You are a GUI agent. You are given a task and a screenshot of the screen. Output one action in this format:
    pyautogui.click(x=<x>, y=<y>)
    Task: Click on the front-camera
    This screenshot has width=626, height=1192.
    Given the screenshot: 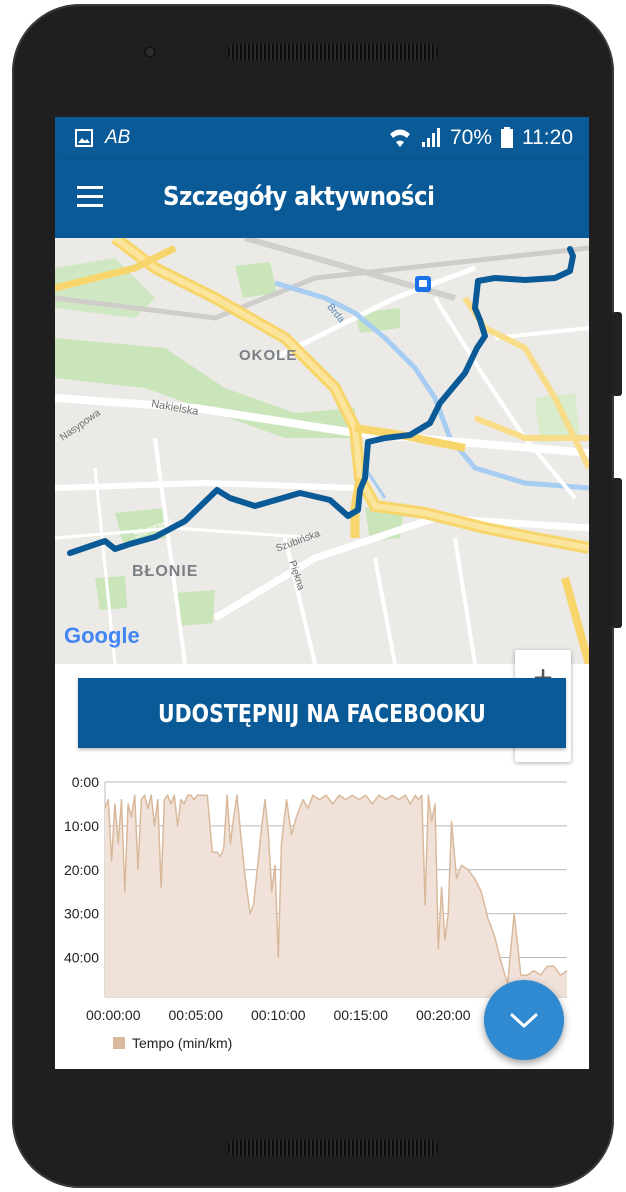 What is the action you would take?
    pyautogui.click(x=150, y=52)
    